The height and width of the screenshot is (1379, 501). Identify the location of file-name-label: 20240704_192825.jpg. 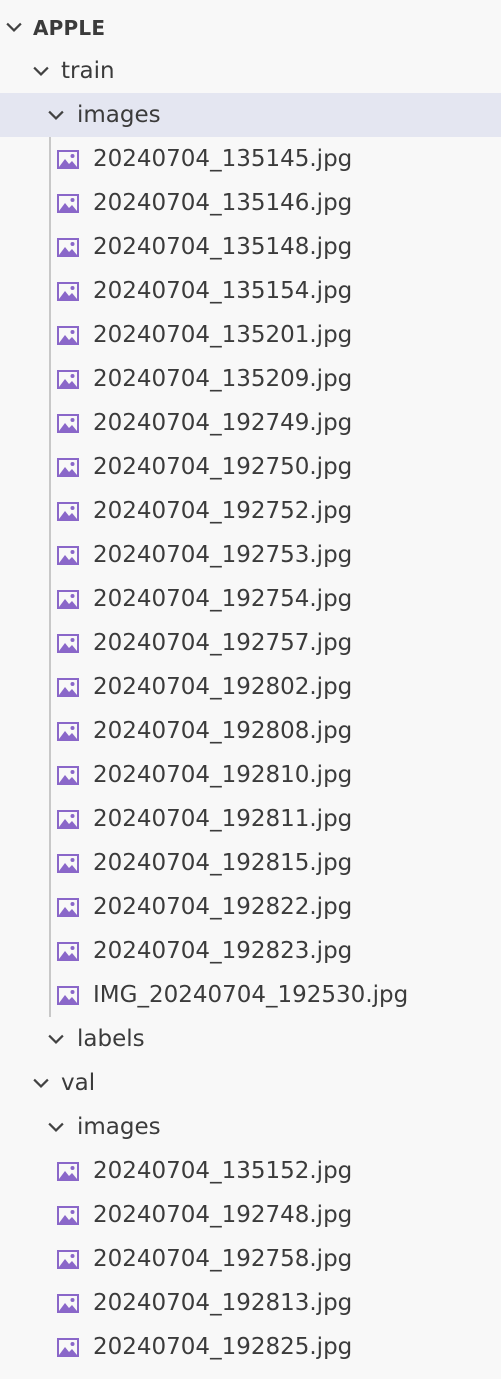
(223, 1347).